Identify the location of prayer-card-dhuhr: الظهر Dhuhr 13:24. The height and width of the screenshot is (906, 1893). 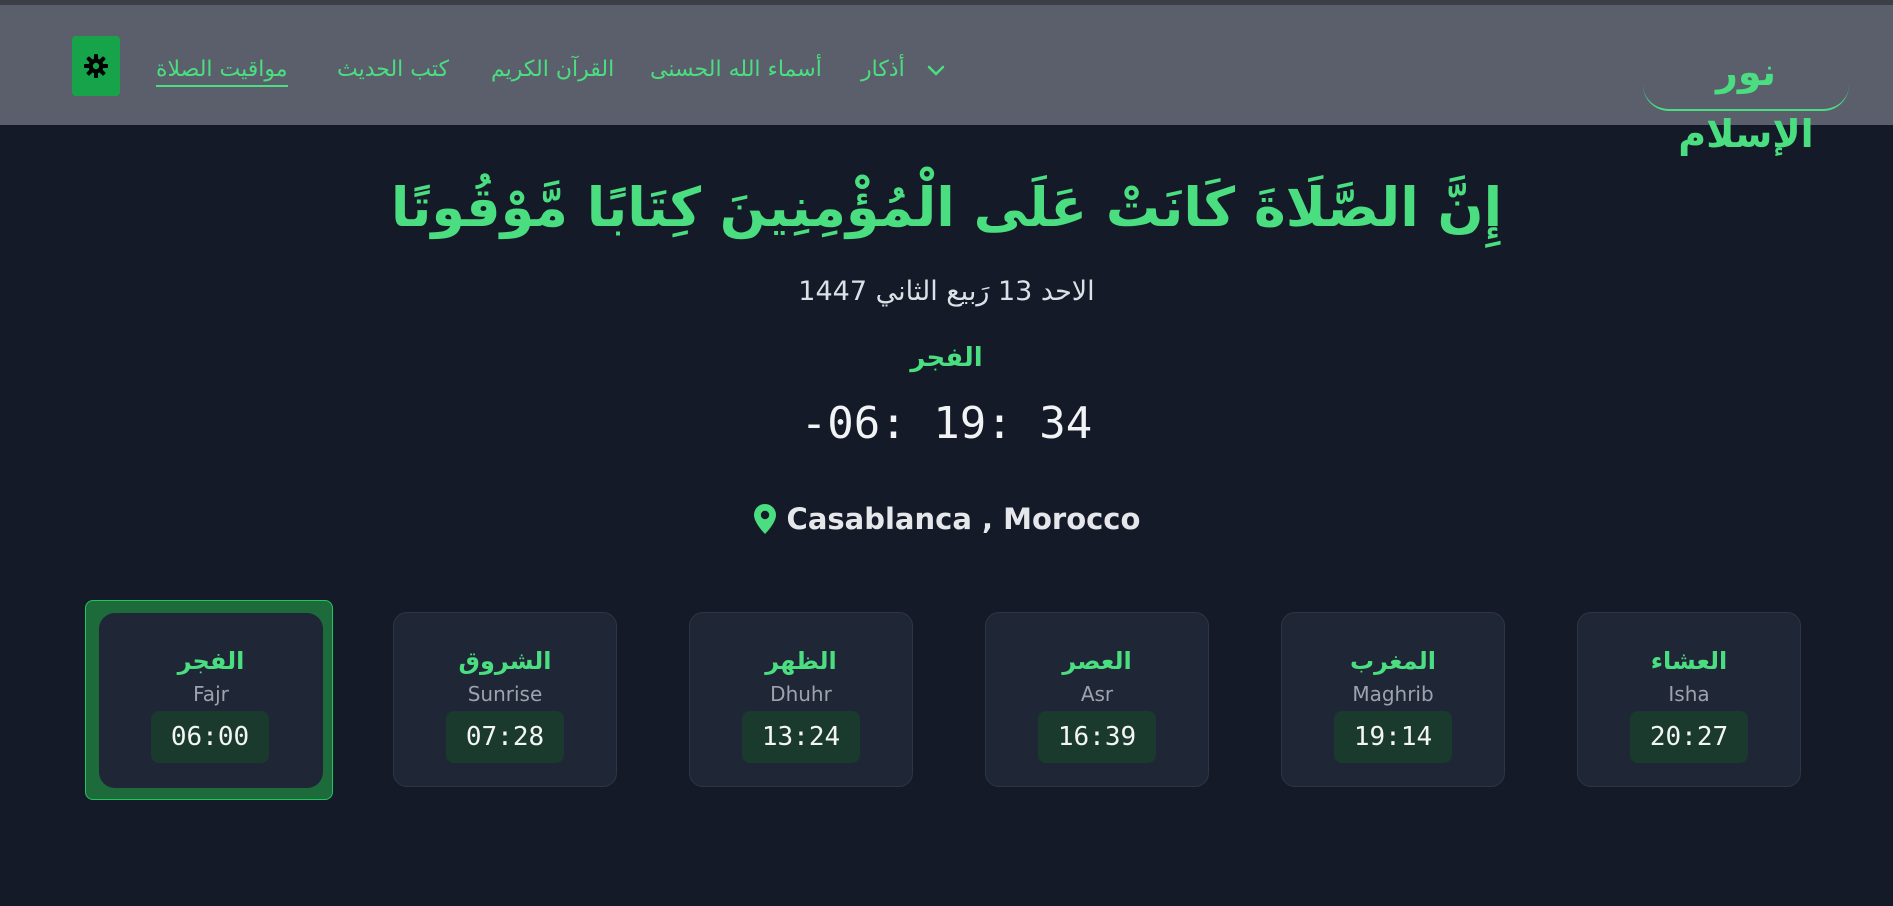
(801, 699).